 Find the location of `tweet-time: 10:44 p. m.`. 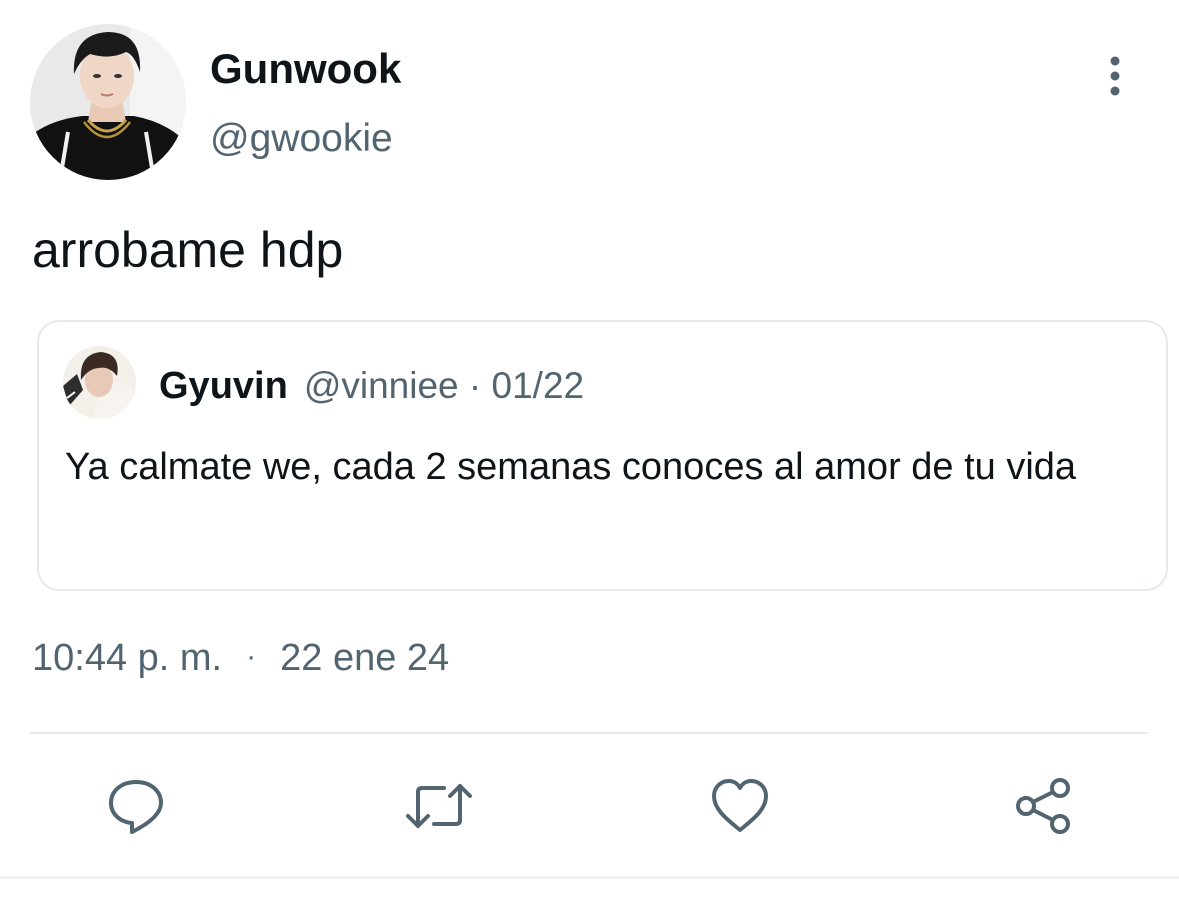

tweet-time: 10:44 p. m. is located at coordinates (127, 658).